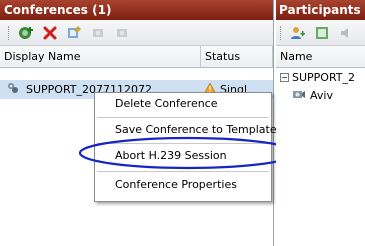 This screenshot has height=246, width=365. I want to click on participants-toolbar, so click(320, 33).